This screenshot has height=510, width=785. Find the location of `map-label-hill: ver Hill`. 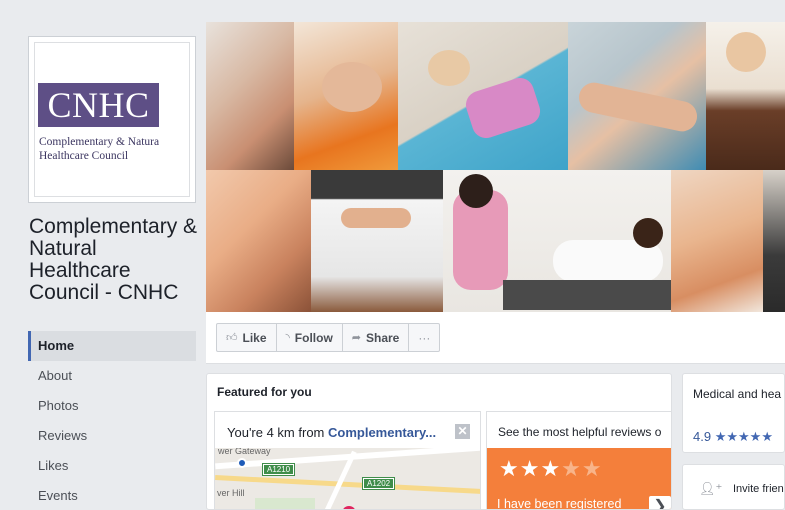

map-label-hill: ver Hill is located at coordinates (231, 493).